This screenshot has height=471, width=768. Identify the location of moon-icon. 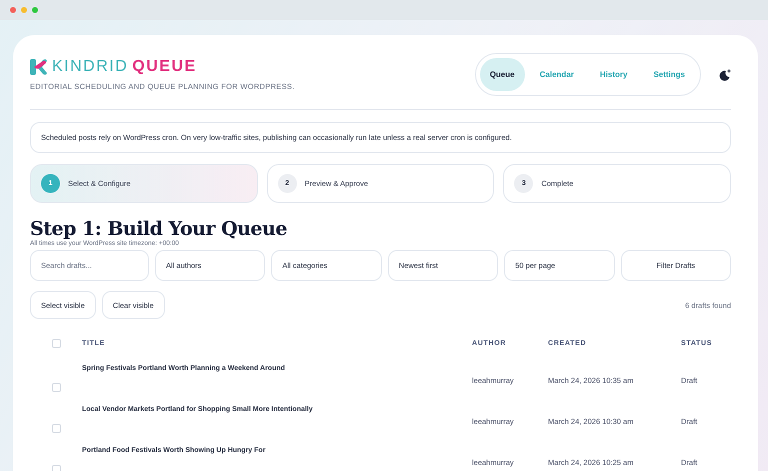
(725, 74).